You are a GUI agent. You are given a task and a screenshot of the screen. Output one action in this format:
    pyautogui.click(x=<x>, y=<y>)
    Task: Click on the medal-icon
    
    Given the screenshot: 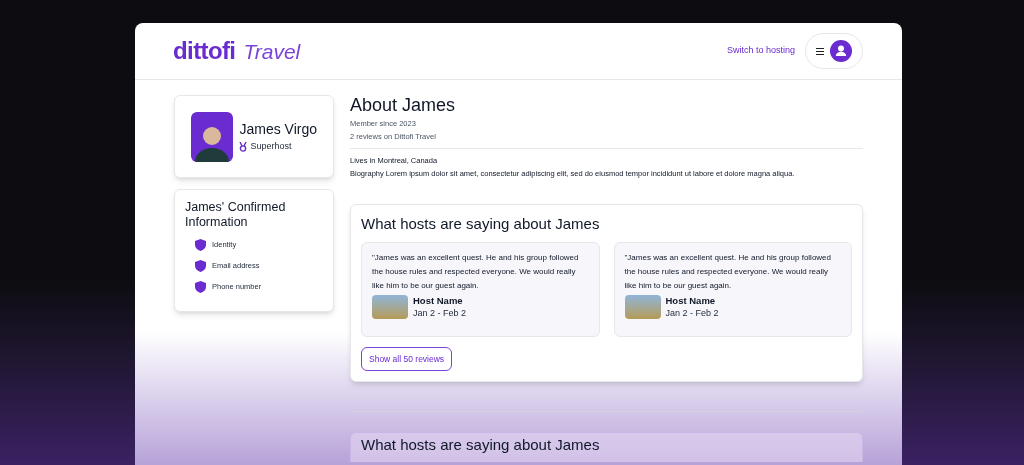 What is the action you would take?
    pyautogui.click(x=243, y=147)
    